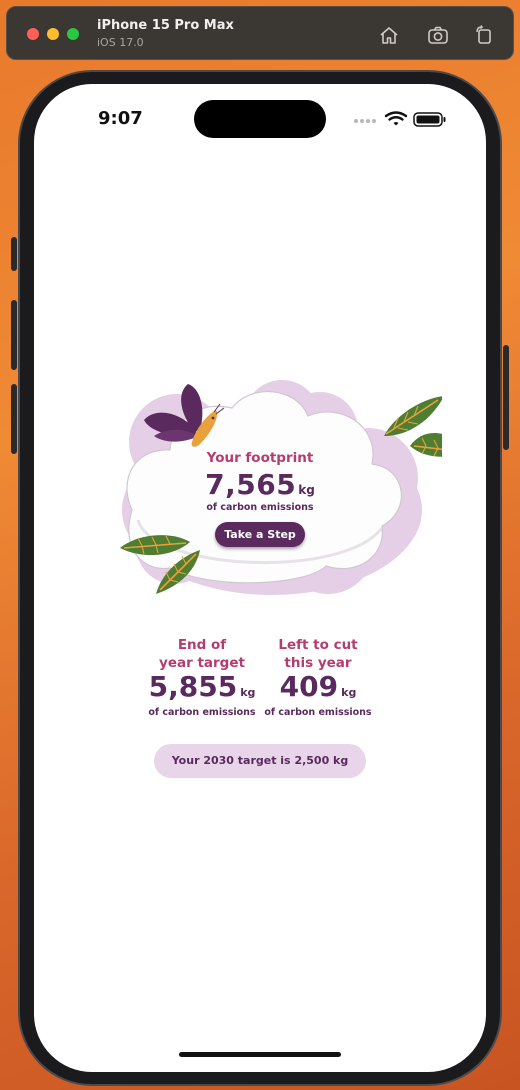 This screenshot has height=1090, width=520. I want to click on footprint-value-row: 7,565 kg, so click(260, 484).